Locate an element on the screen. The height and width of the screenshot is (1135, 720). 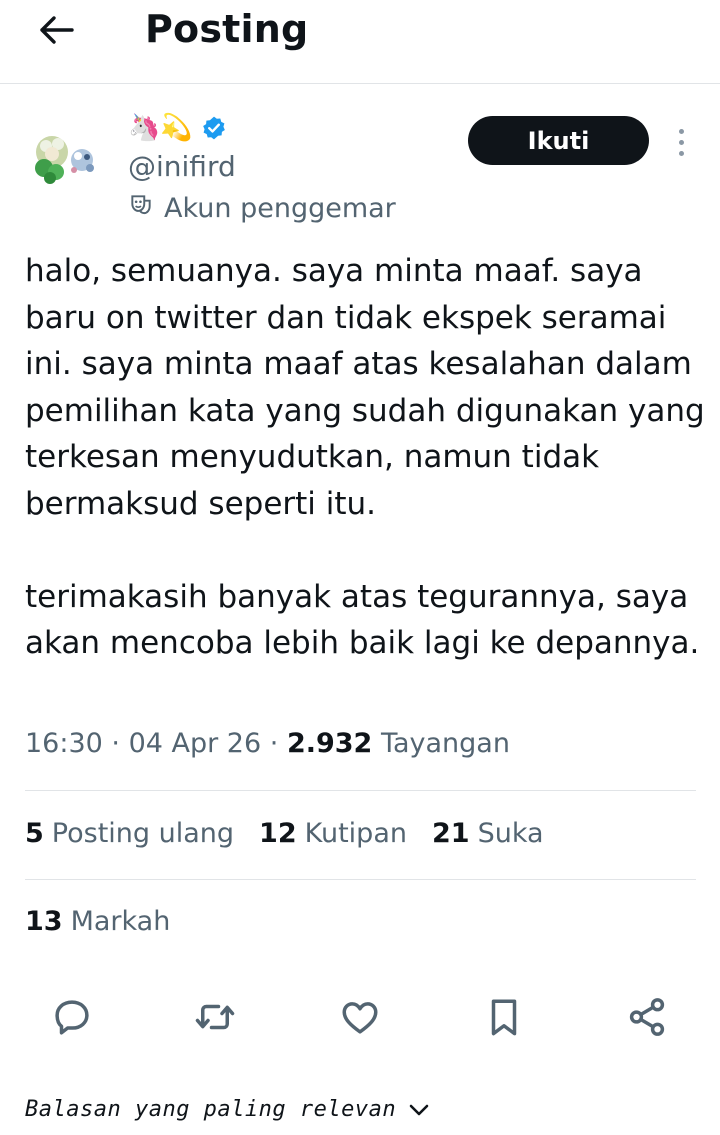
more-vertical-icon is located at coordinates (681, 142).